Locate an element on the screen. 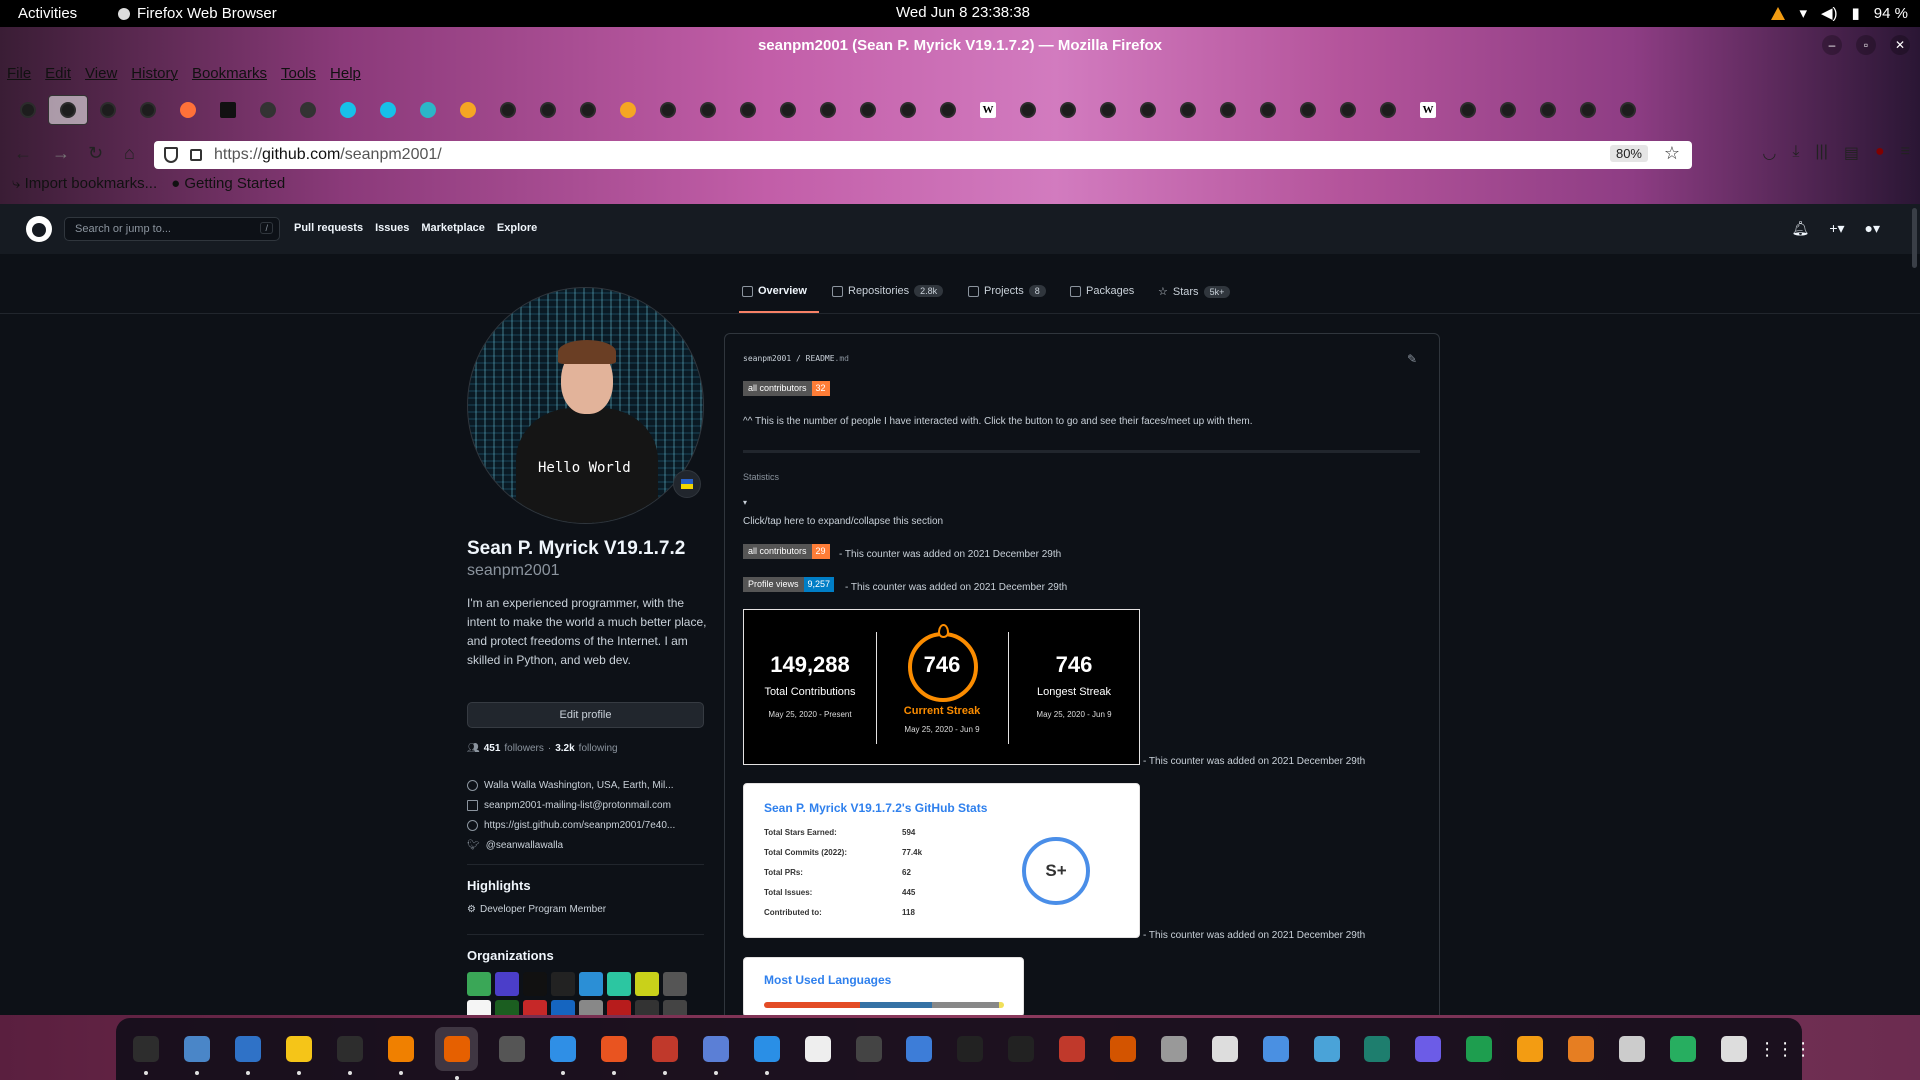 Image resolution: width=1920 pixels, height=1080 pixels. toggle-arrow: ▾ is located at coordinates (745, 502).